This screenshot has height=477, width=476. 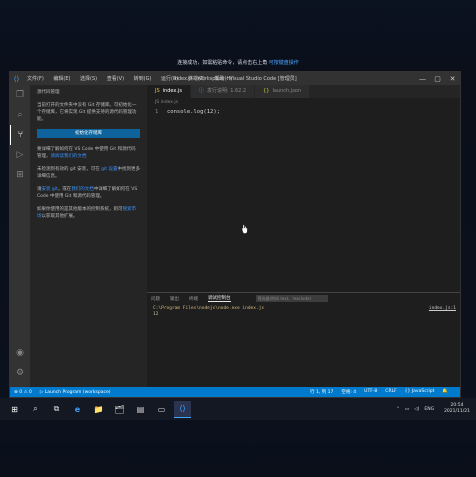 I want to click on clock: 20:54 2021/11/21, so click(x=454, y=409).